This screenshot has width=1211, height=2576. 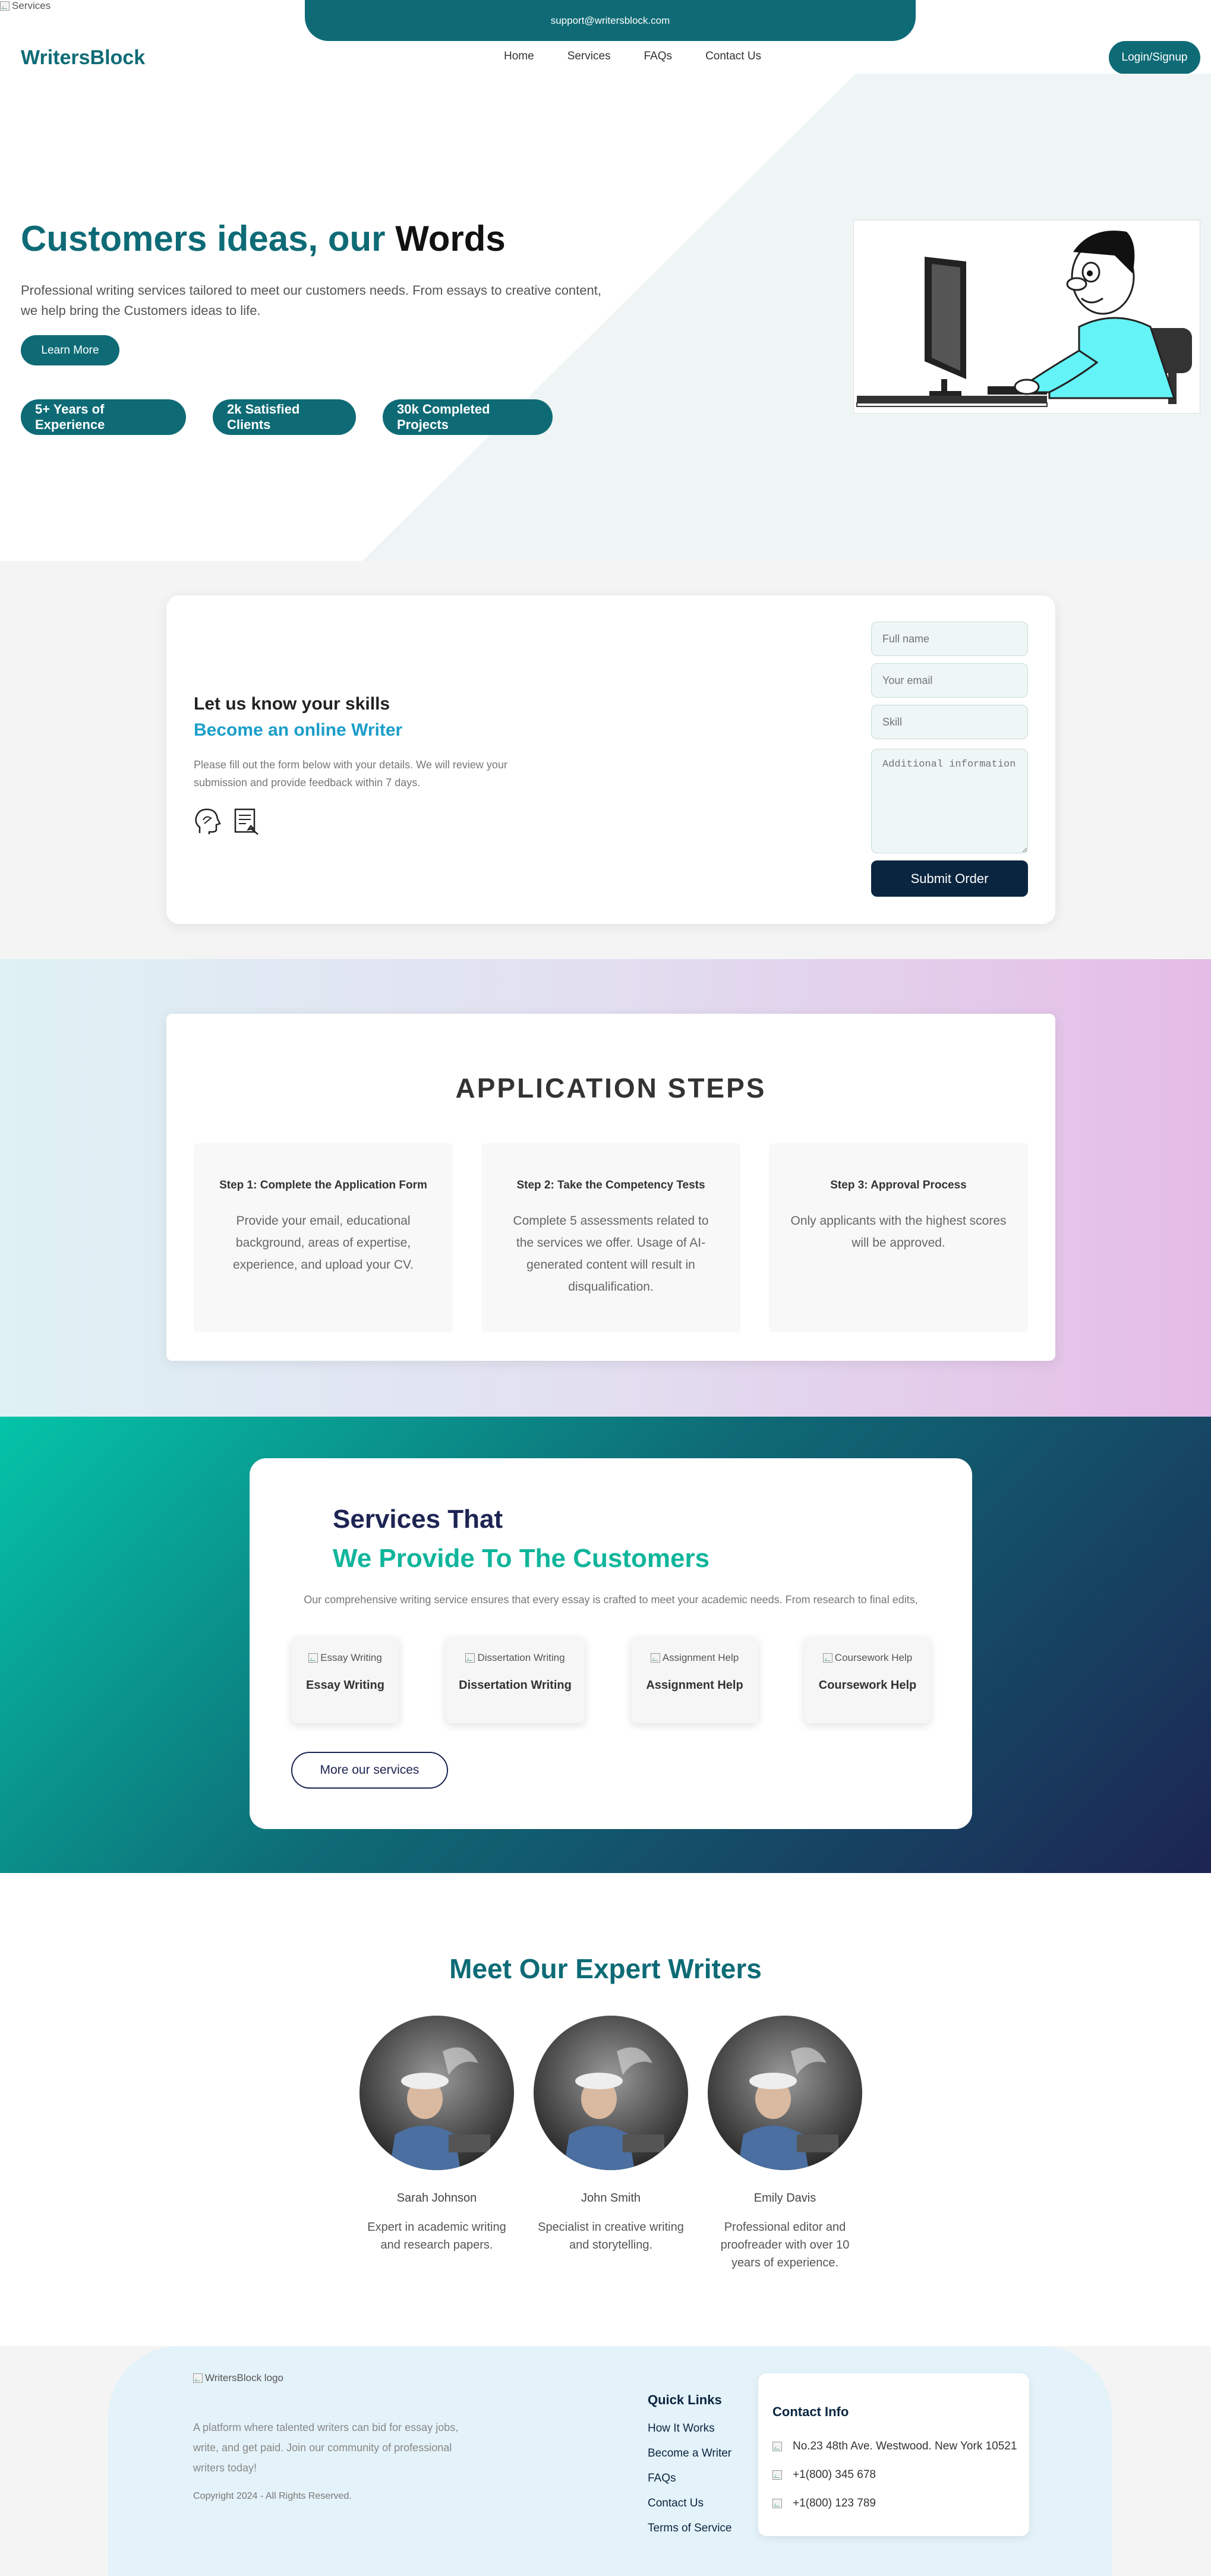 I want to click on location-icon, so click(x=777, y=2446).